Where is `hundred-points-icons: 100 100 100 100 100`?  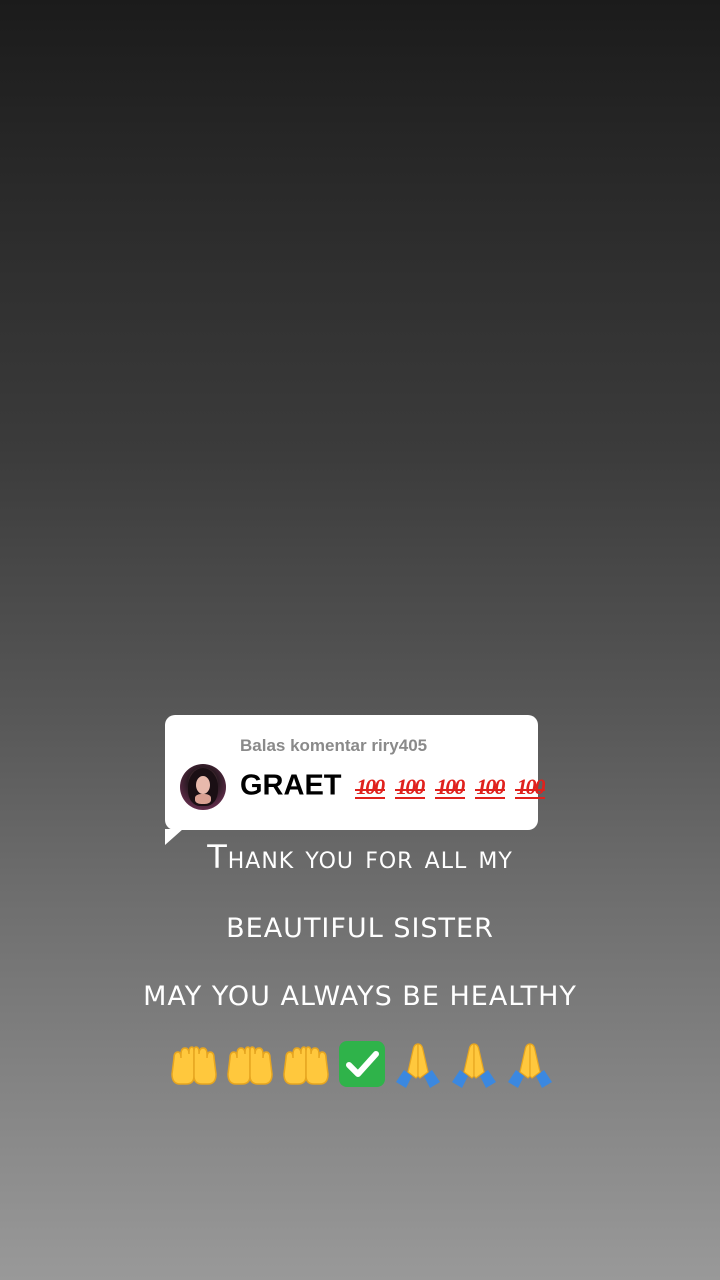
hundred-points-icons: 100 100 100 100 100 is located at coordinates (450, 786).